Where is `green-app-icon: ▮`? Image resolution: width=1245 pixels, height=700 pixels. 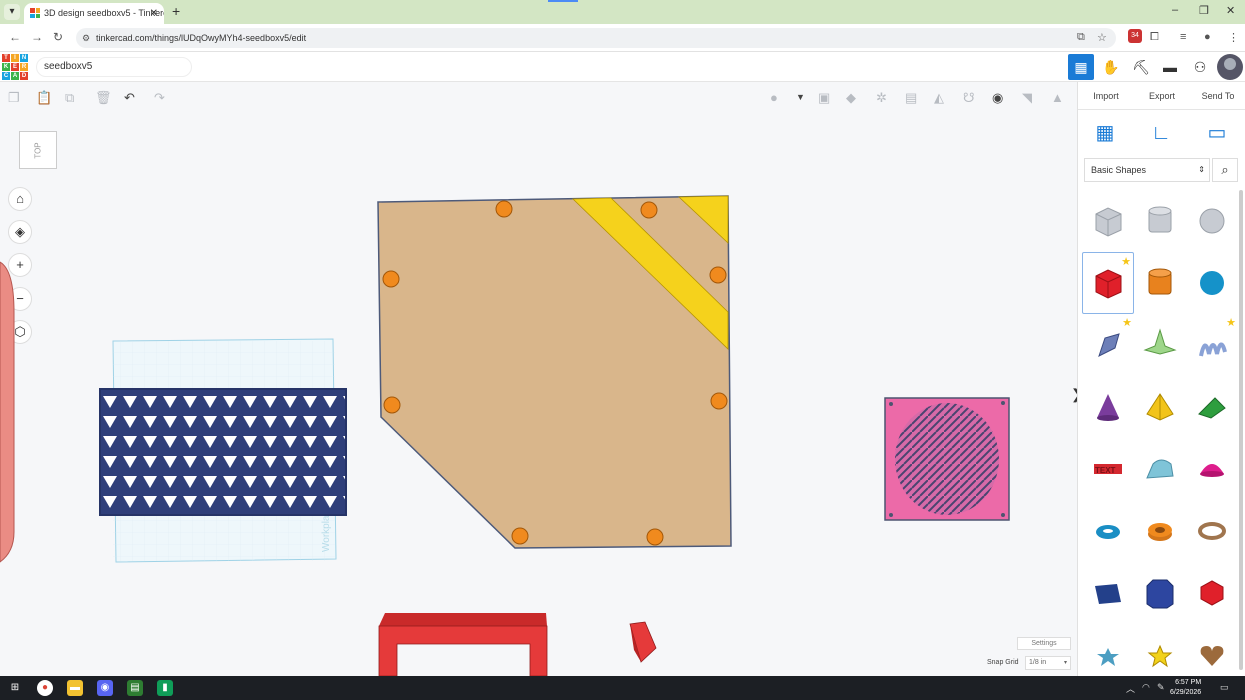
green-app-icon: ▮ is located at coordinates (165, 688).